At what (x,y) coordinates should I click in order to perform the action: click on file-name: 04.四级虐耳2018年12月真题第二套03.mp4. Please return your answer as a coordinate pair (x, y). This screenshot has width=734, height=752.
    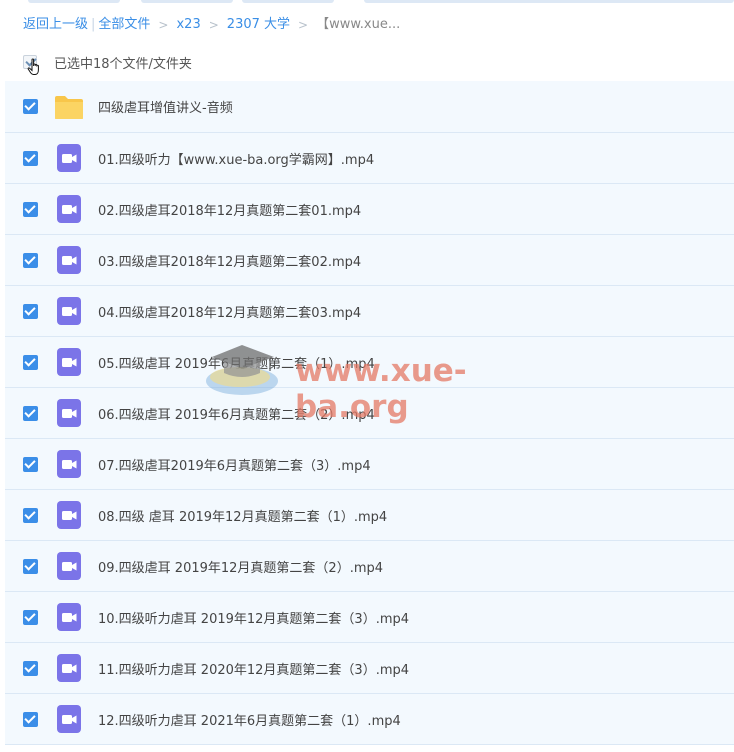
    Looking at the image, I should click on (229, 311).